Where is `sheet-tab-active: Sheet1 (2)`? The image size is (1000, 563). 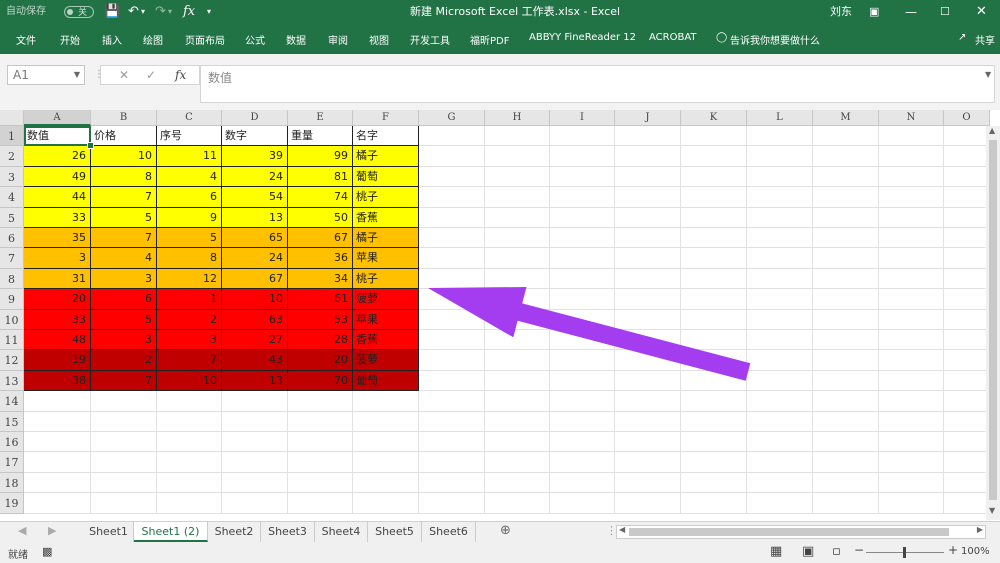
sheet-tab-active: Sheet1 (2) is located at coordinates (171, 532).